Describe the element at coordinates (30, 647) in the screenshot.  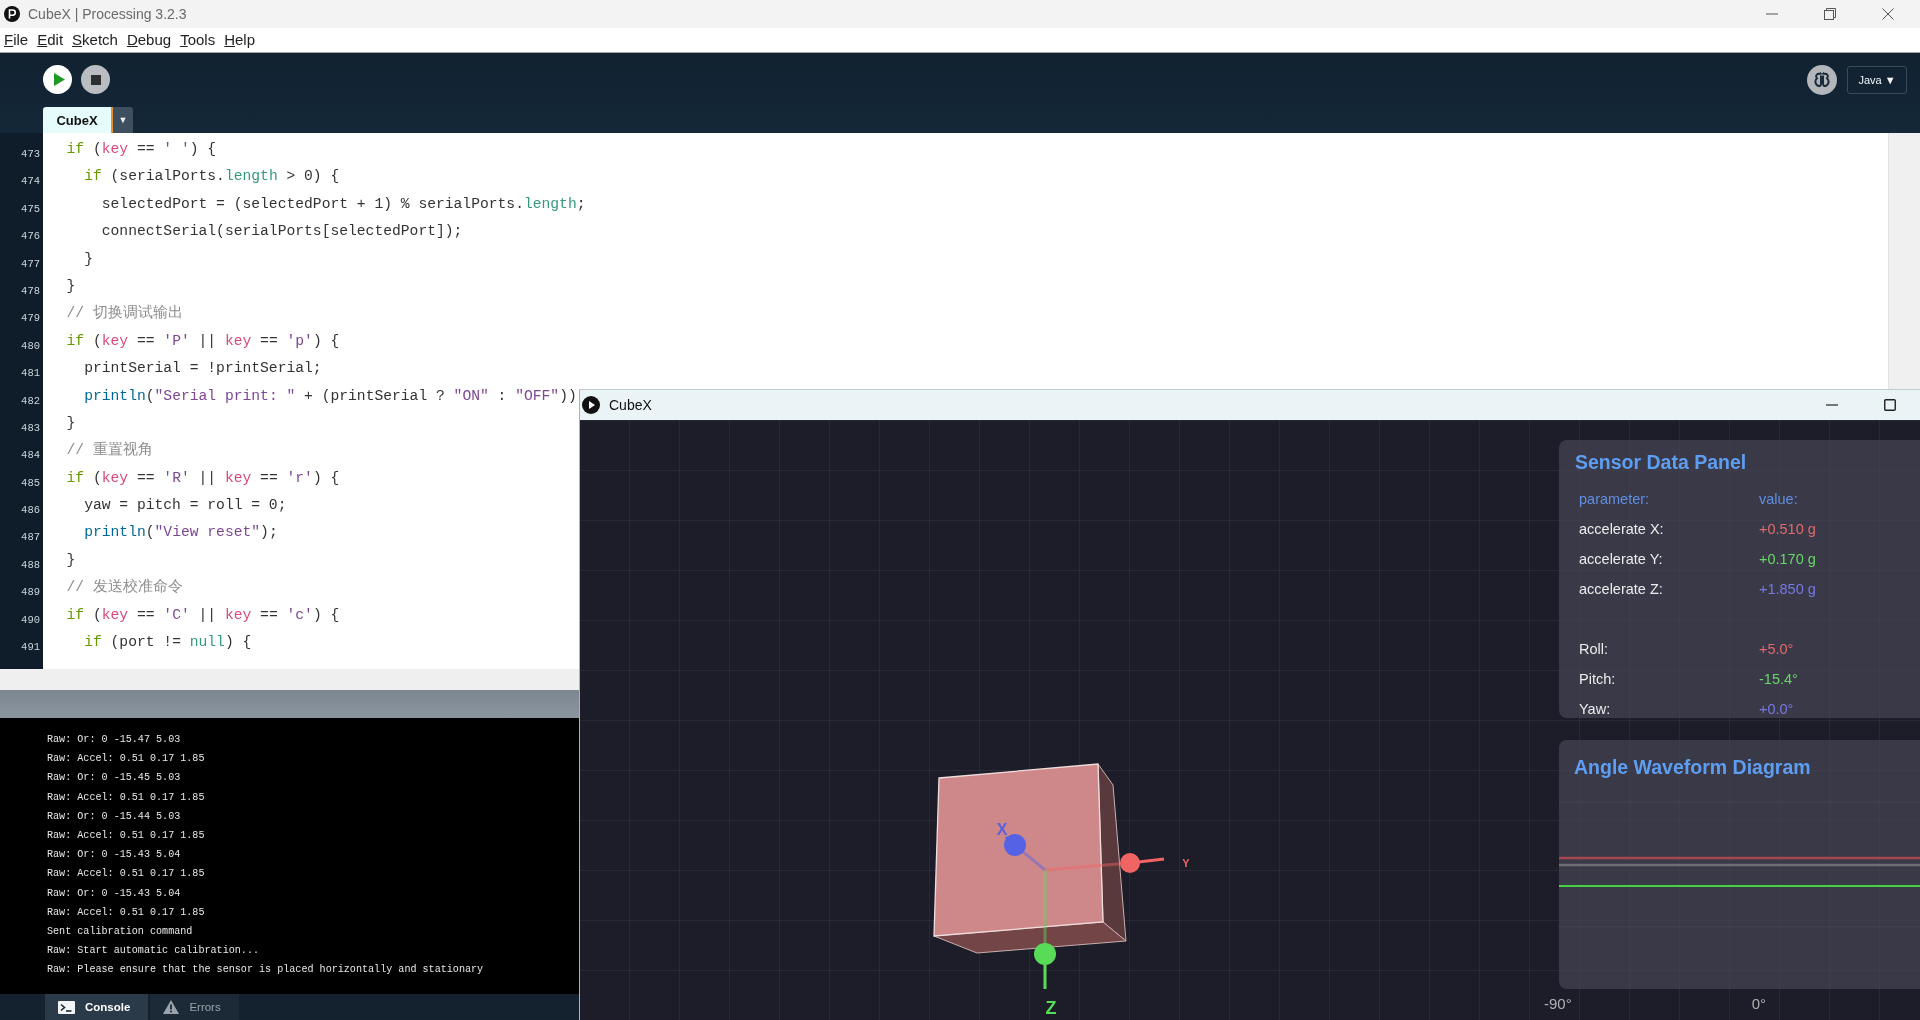
I see `line-number: 491` at that location.